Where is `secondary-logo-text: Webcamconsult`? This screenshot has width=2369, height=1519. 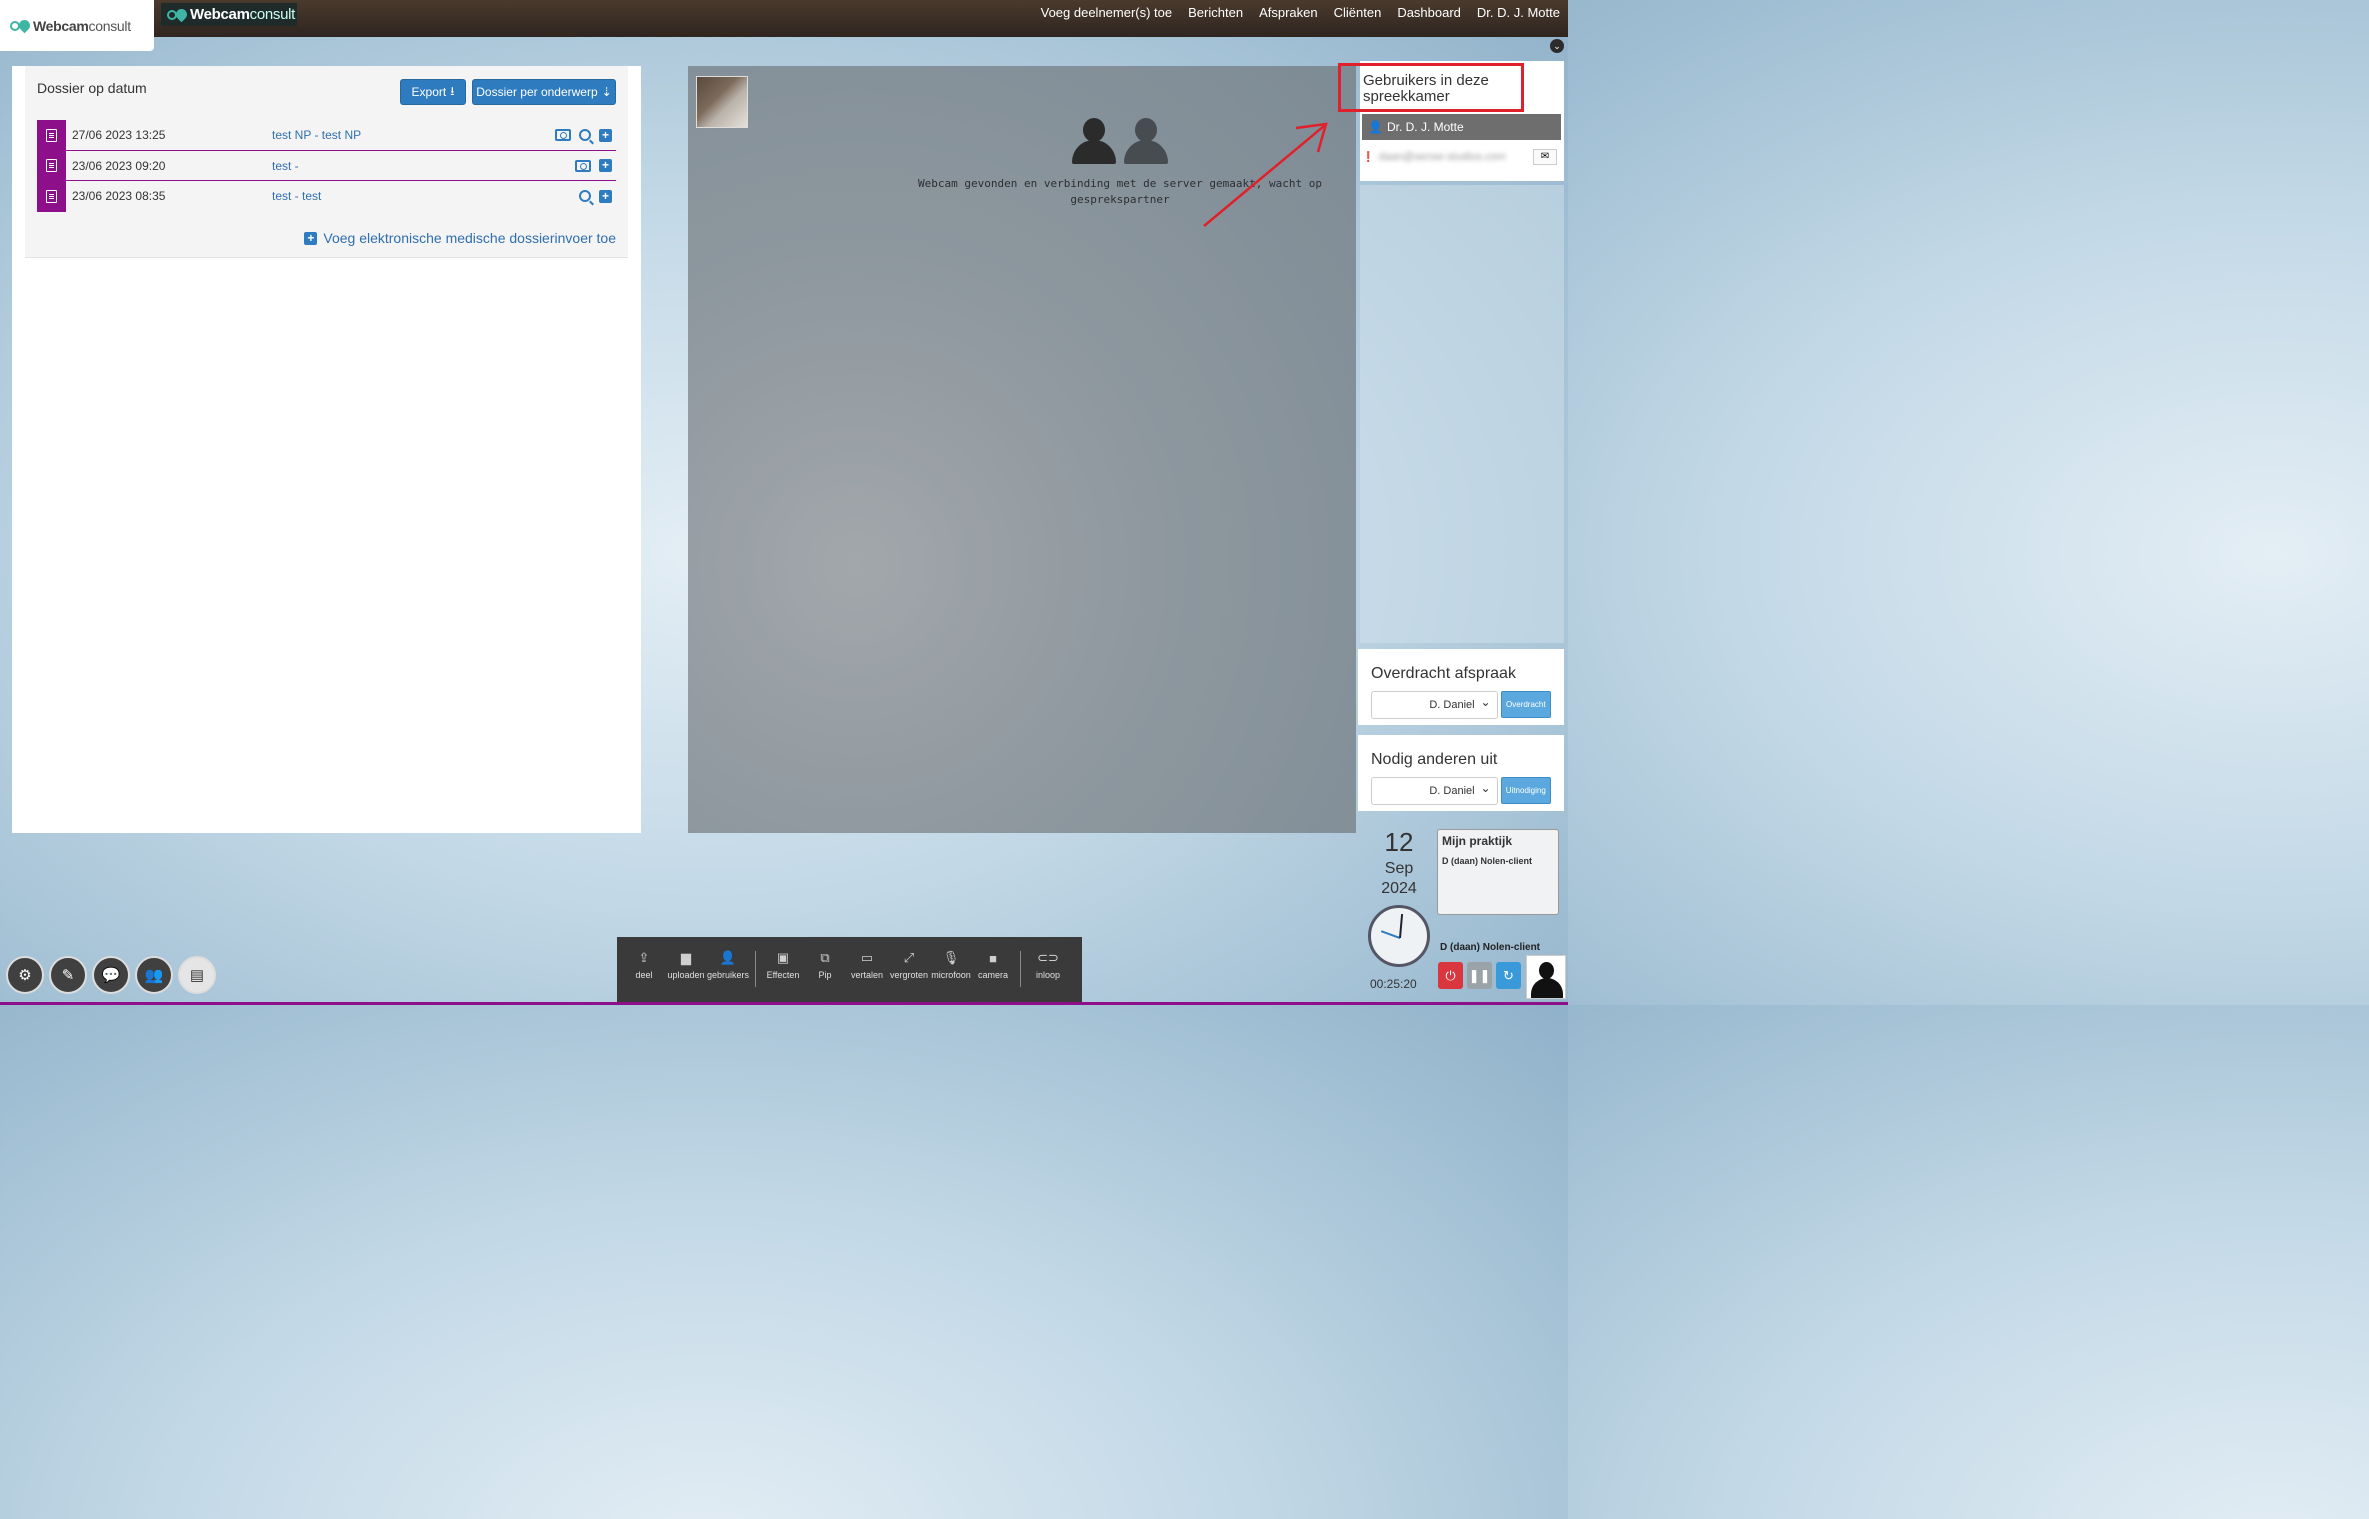 secondary-logo-text: Webcamconsult is located at coordinates (243, 14).